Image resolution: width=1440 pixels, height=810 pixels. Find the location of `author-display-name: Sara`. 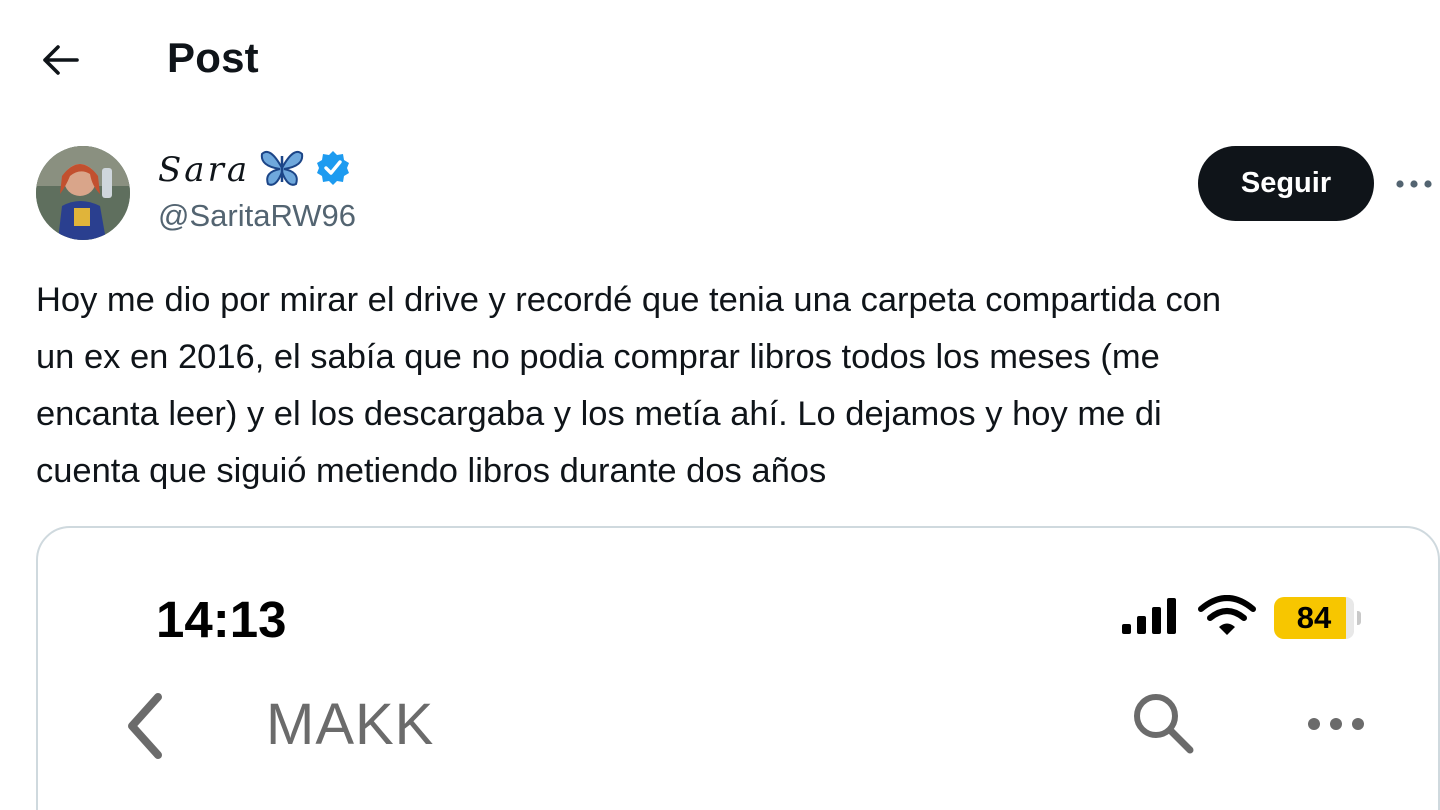

author-display-name: Sara is located at coordinates (204, 170).